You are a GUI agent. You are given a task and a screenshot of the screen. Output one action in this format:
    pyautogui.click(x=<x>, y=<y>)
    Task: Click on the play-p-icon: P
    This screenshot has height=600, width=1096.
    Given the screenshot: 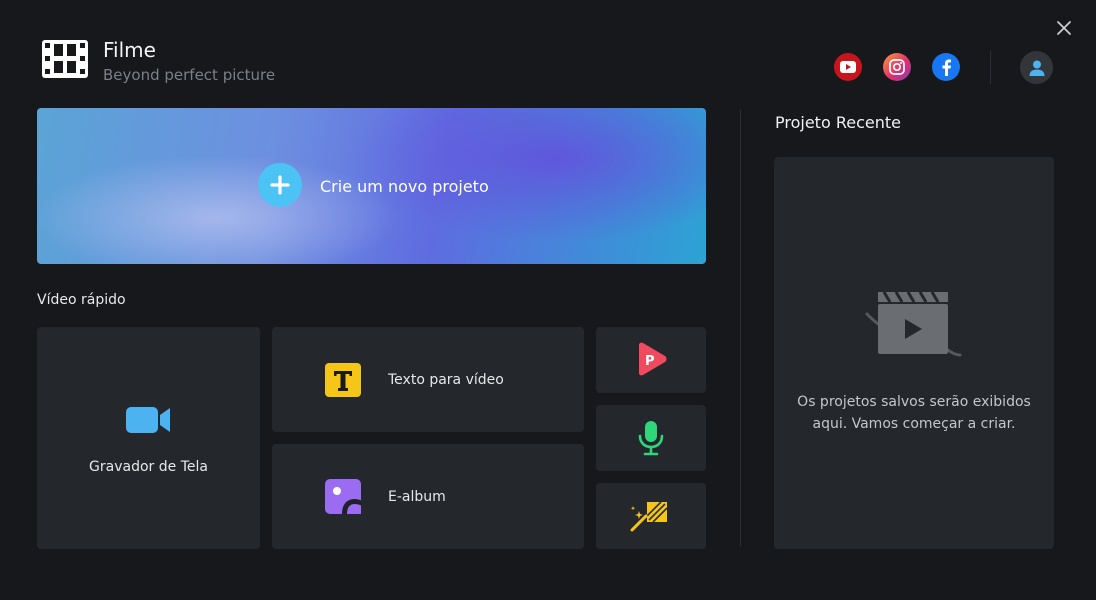 What is the action you would take?
    pyautogui.click(x=653, y=359)
    